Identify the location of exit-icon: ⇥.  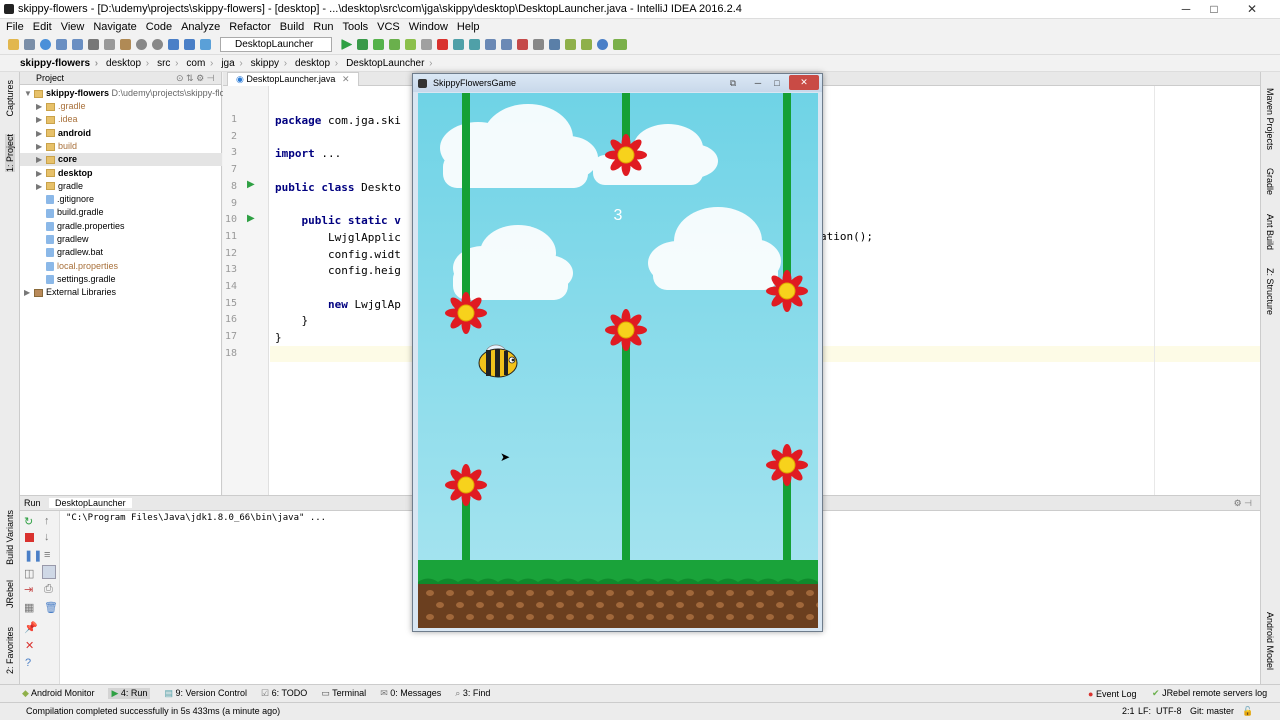
(28, 589).